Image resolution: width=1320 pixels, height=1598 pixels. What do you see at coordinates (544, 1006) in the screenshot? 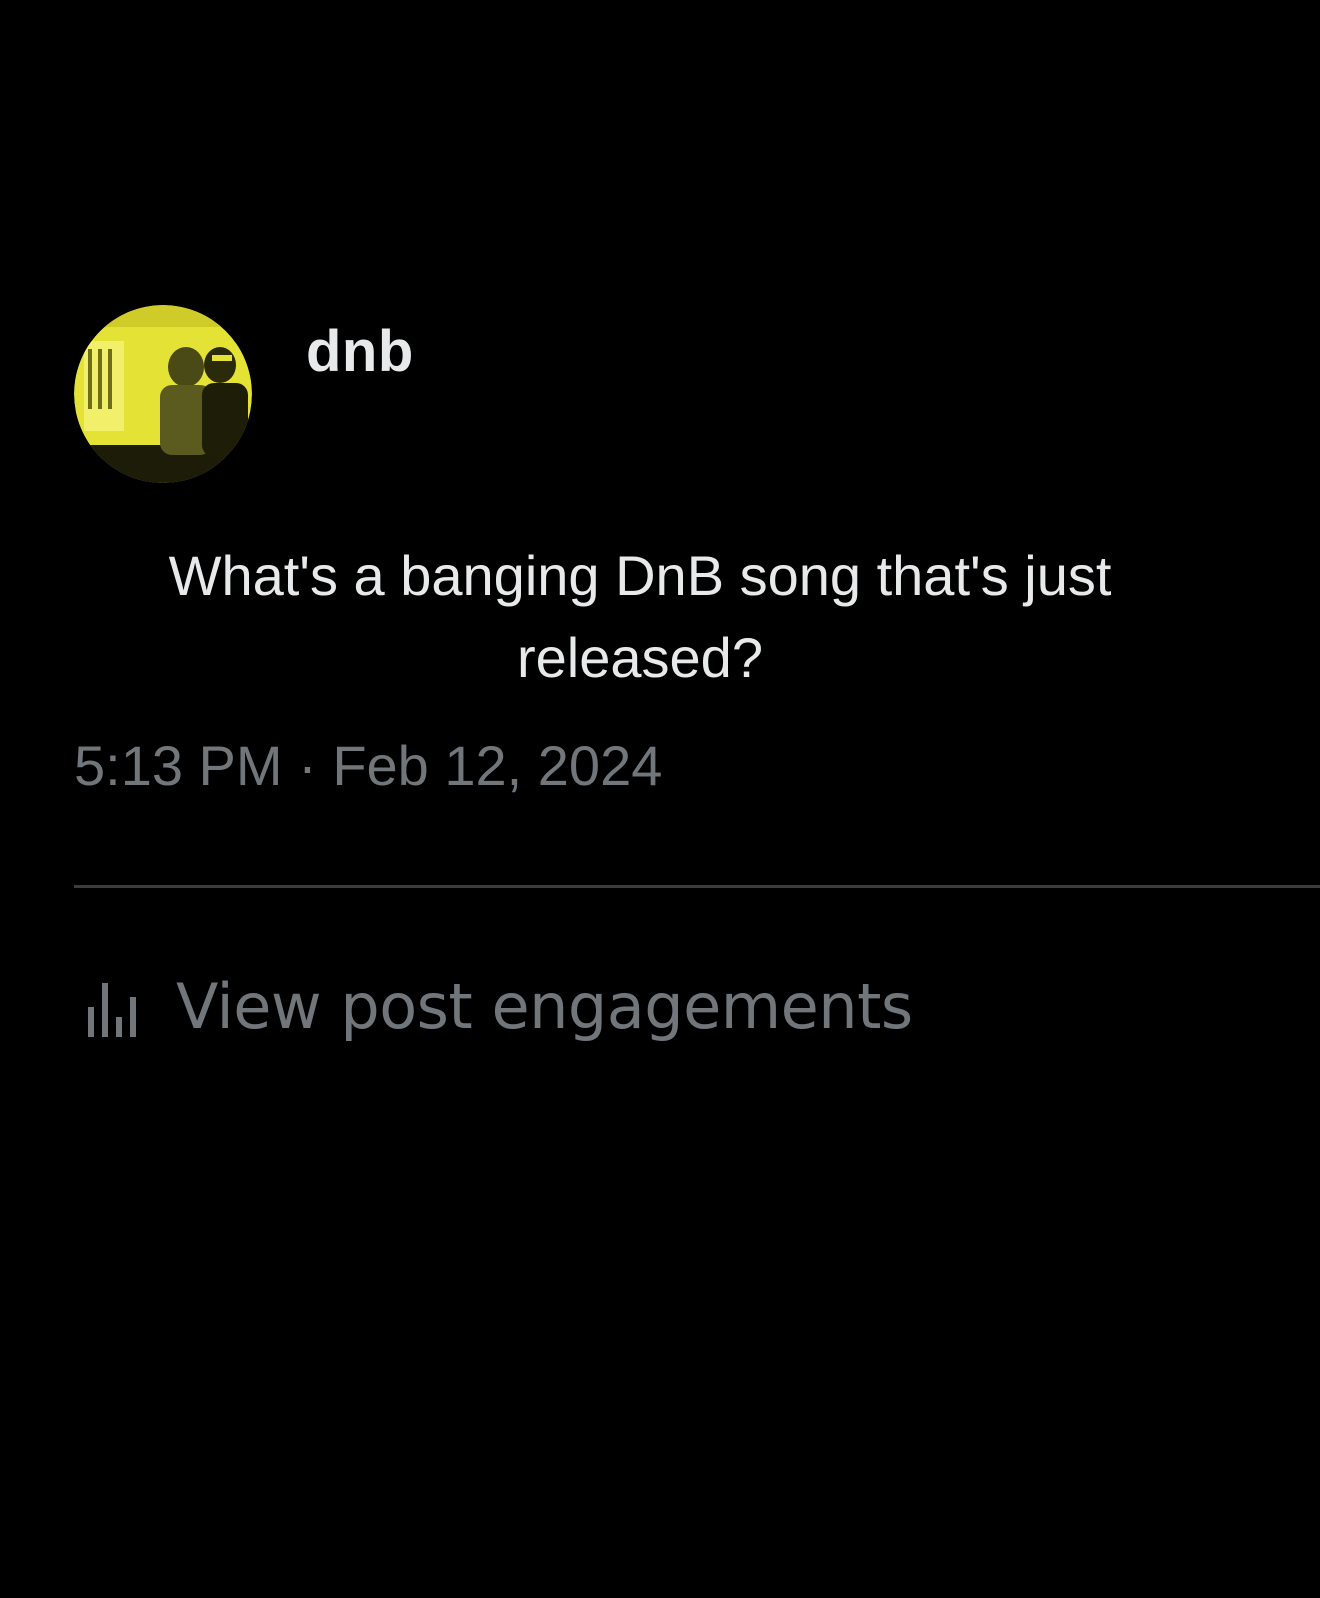
I see `view-engagements-label: View post engagements` at bounding box center [544, 1006].